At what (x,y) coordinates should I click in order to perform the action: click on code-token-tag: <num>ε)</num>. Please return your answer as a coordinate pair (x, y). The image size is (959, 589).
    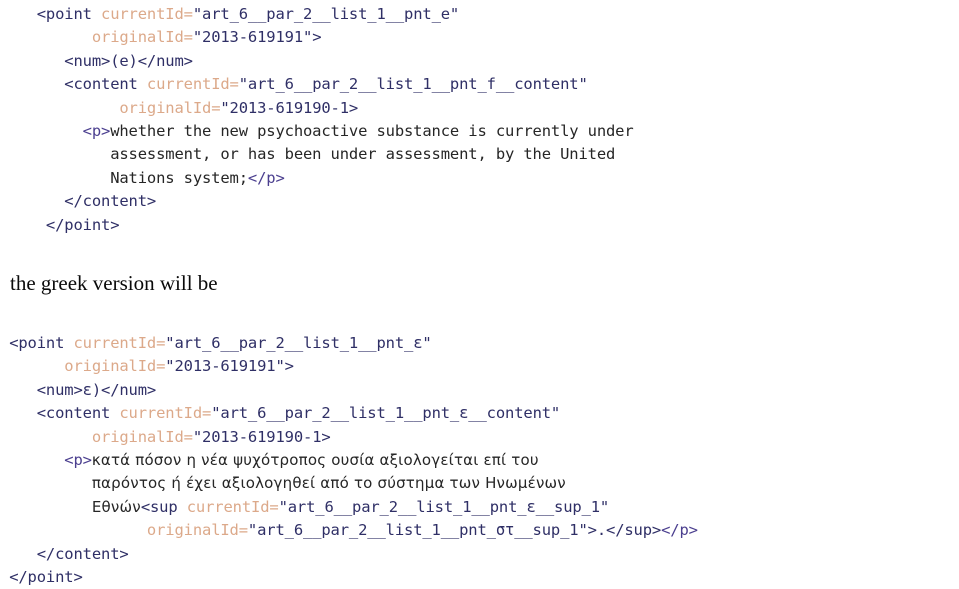
    Looking at the image, I should click on (96, 389).